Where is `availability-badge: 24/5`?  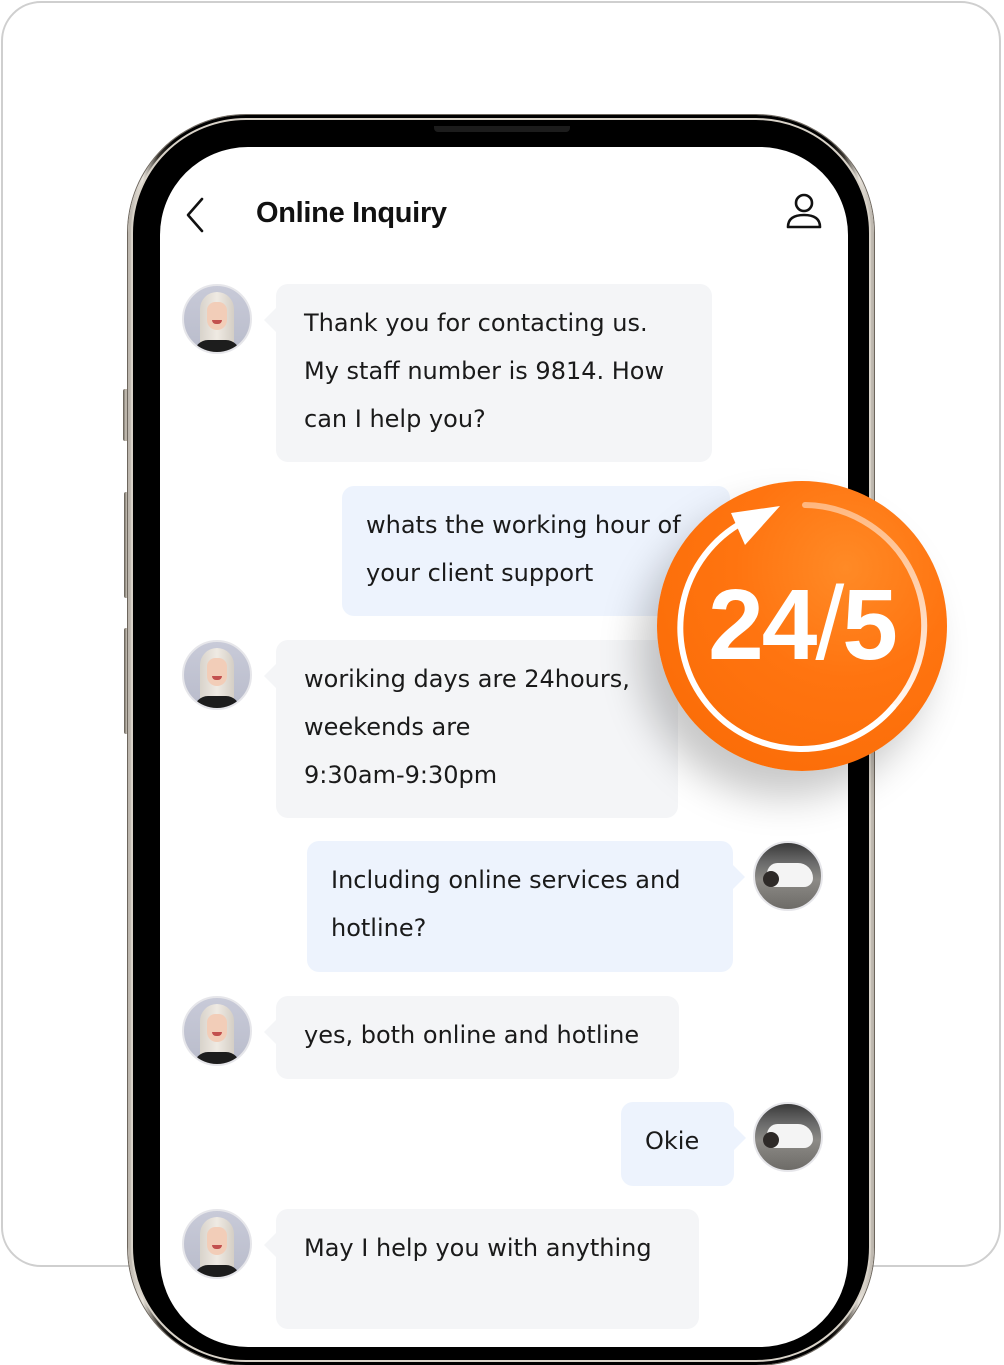 availability-badge: 24/5 is located at coordinates (802, 626).